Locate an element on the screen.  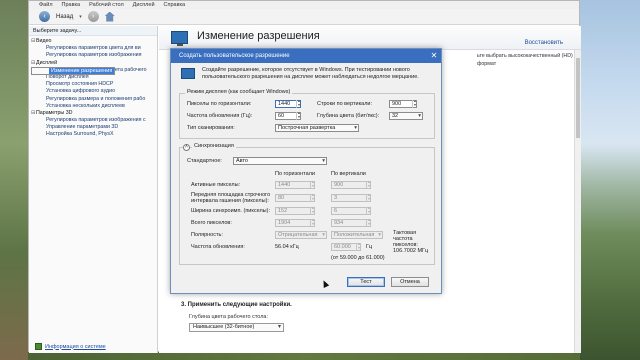
sync-width-v-input: 6 is located at coordinates (351, 211).